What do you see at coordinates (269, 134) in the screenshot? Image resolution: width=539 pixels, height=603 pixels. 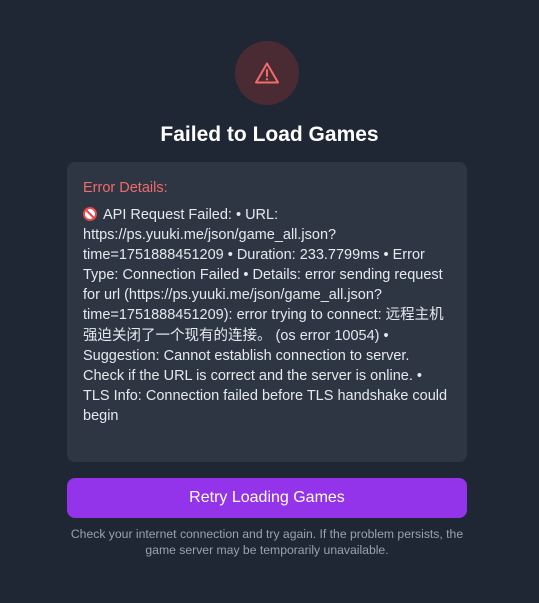 I see `page-title: Failed to Load Games` at bounding box center [269, 134].